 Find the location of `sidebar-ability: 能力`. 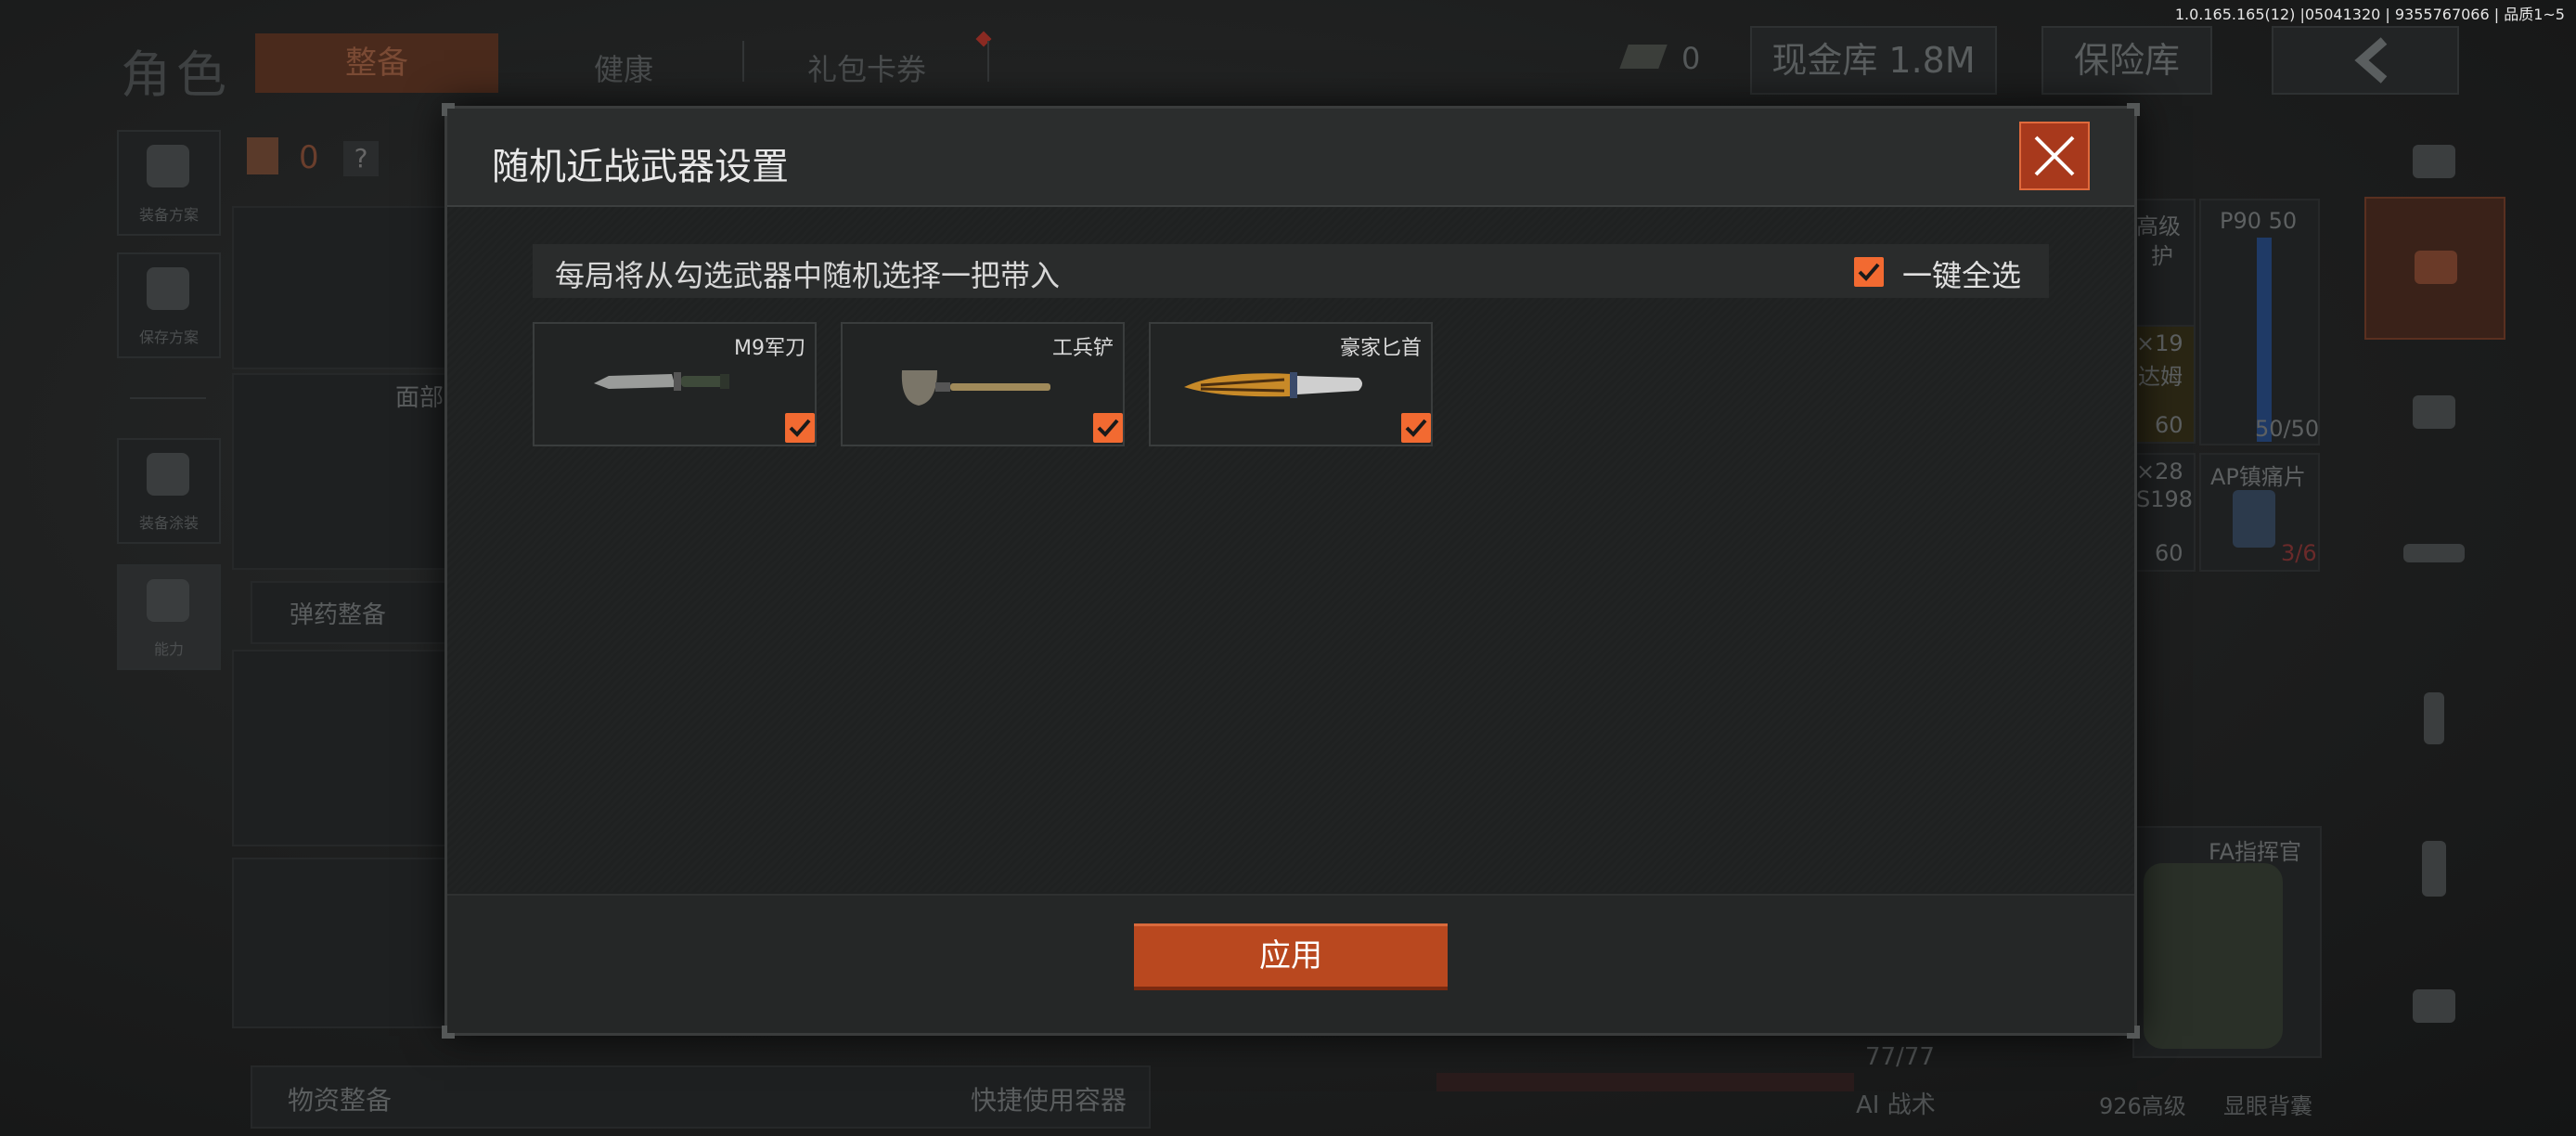

sidebar-ability: 能力 is located at coordinates (169, 617).